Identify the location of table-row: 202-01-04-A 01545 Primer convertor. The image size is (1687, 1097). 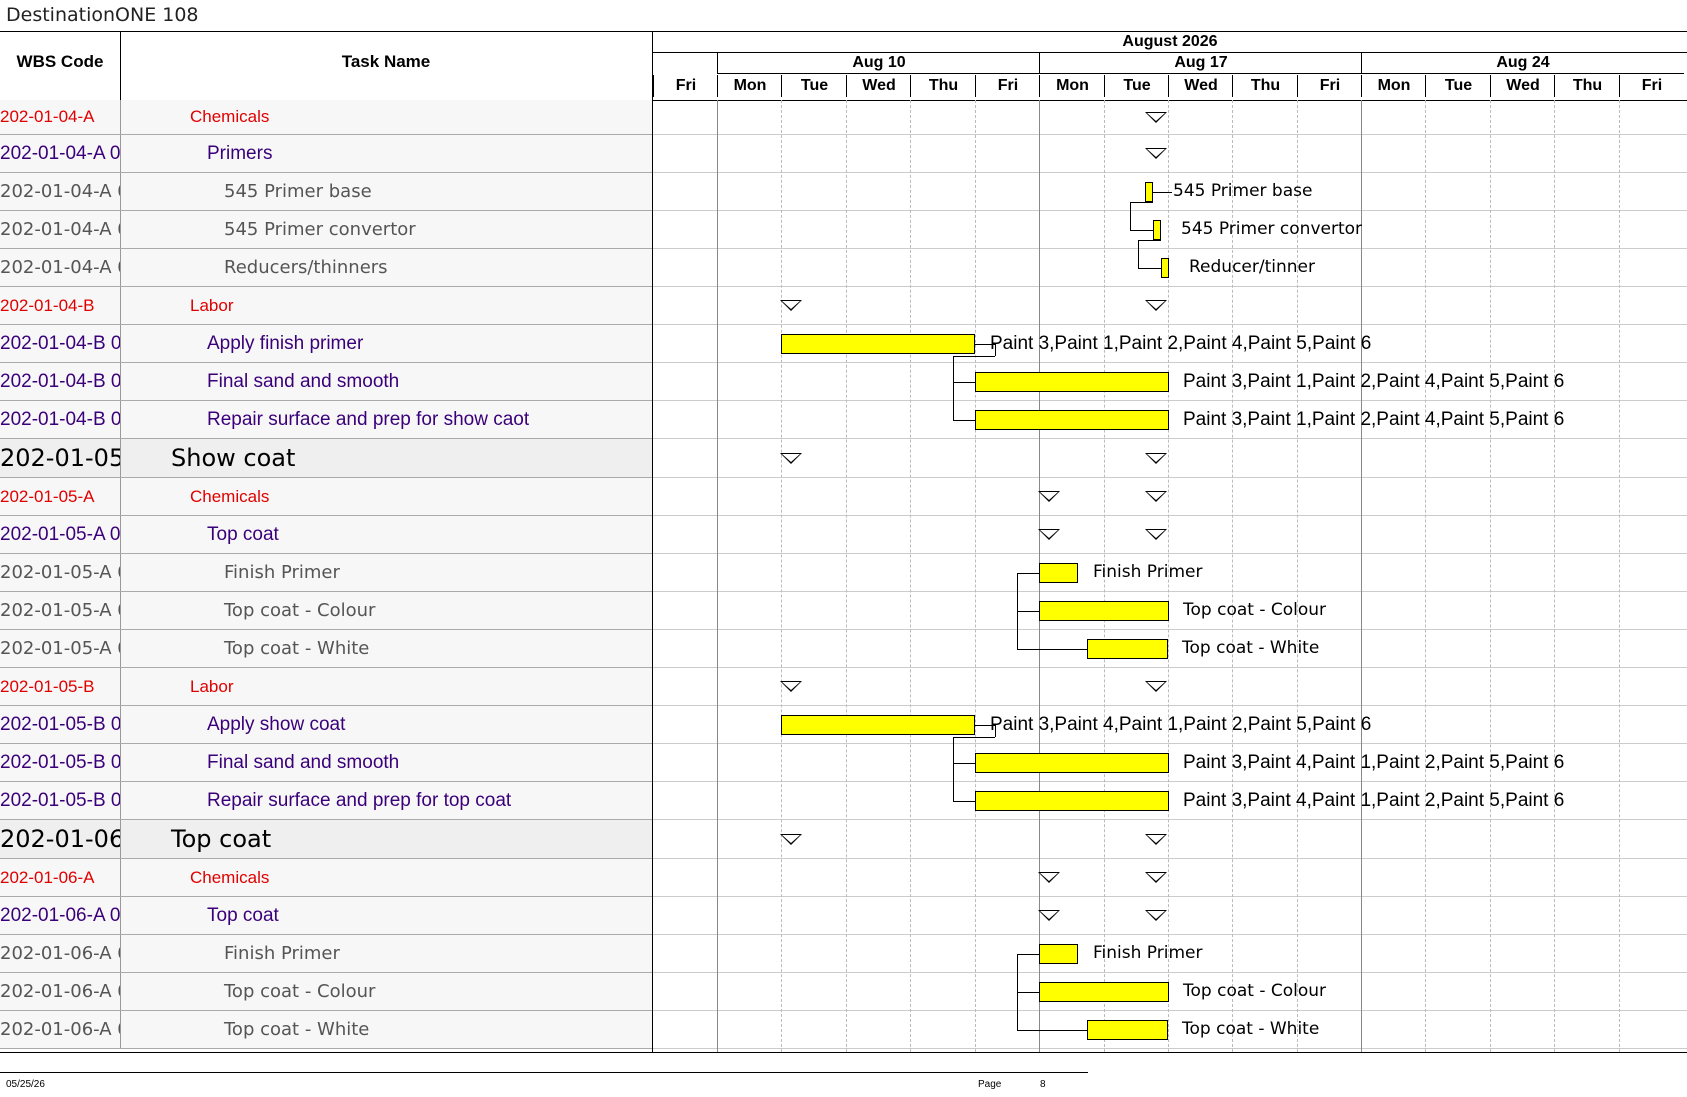
(326, 230).